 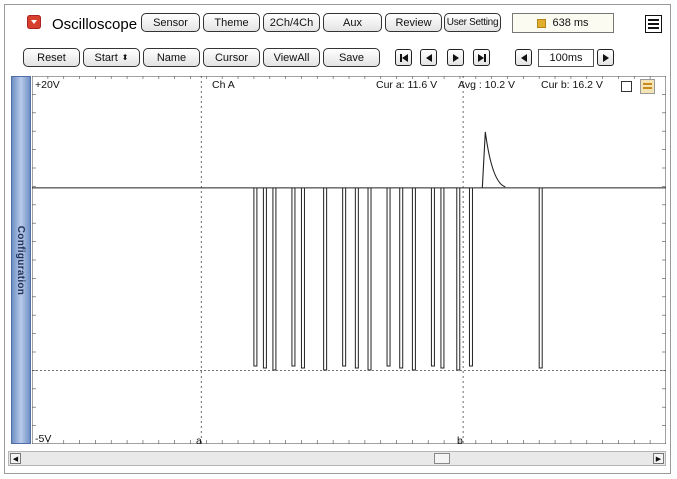 What do you see at coordinates (337, 458) in the screenshot?
I see `horizontal-scrollbar: ◀ ▶` at bounding box center [337, 458].